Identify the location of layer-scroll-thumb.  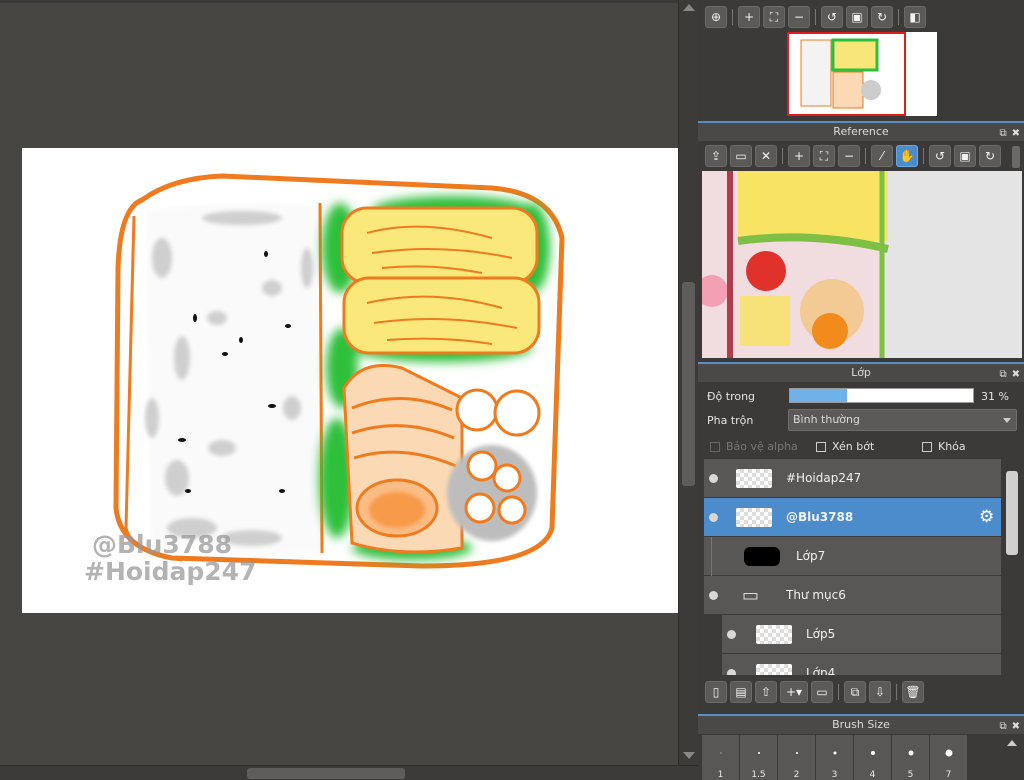
(1012, 513).